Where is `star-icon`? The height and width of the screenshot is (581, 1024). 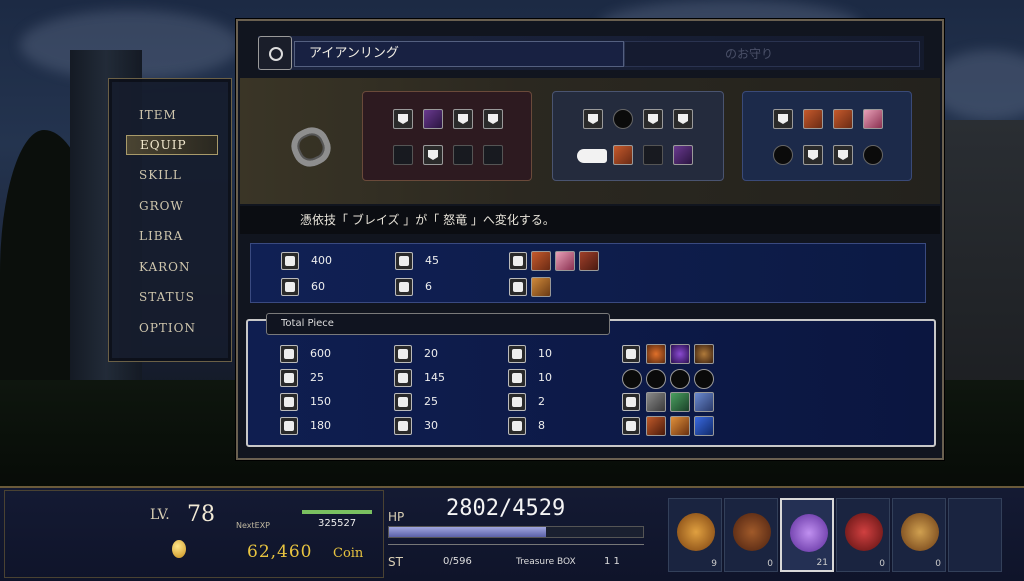 star-icon is located at coordinates (403, 402).